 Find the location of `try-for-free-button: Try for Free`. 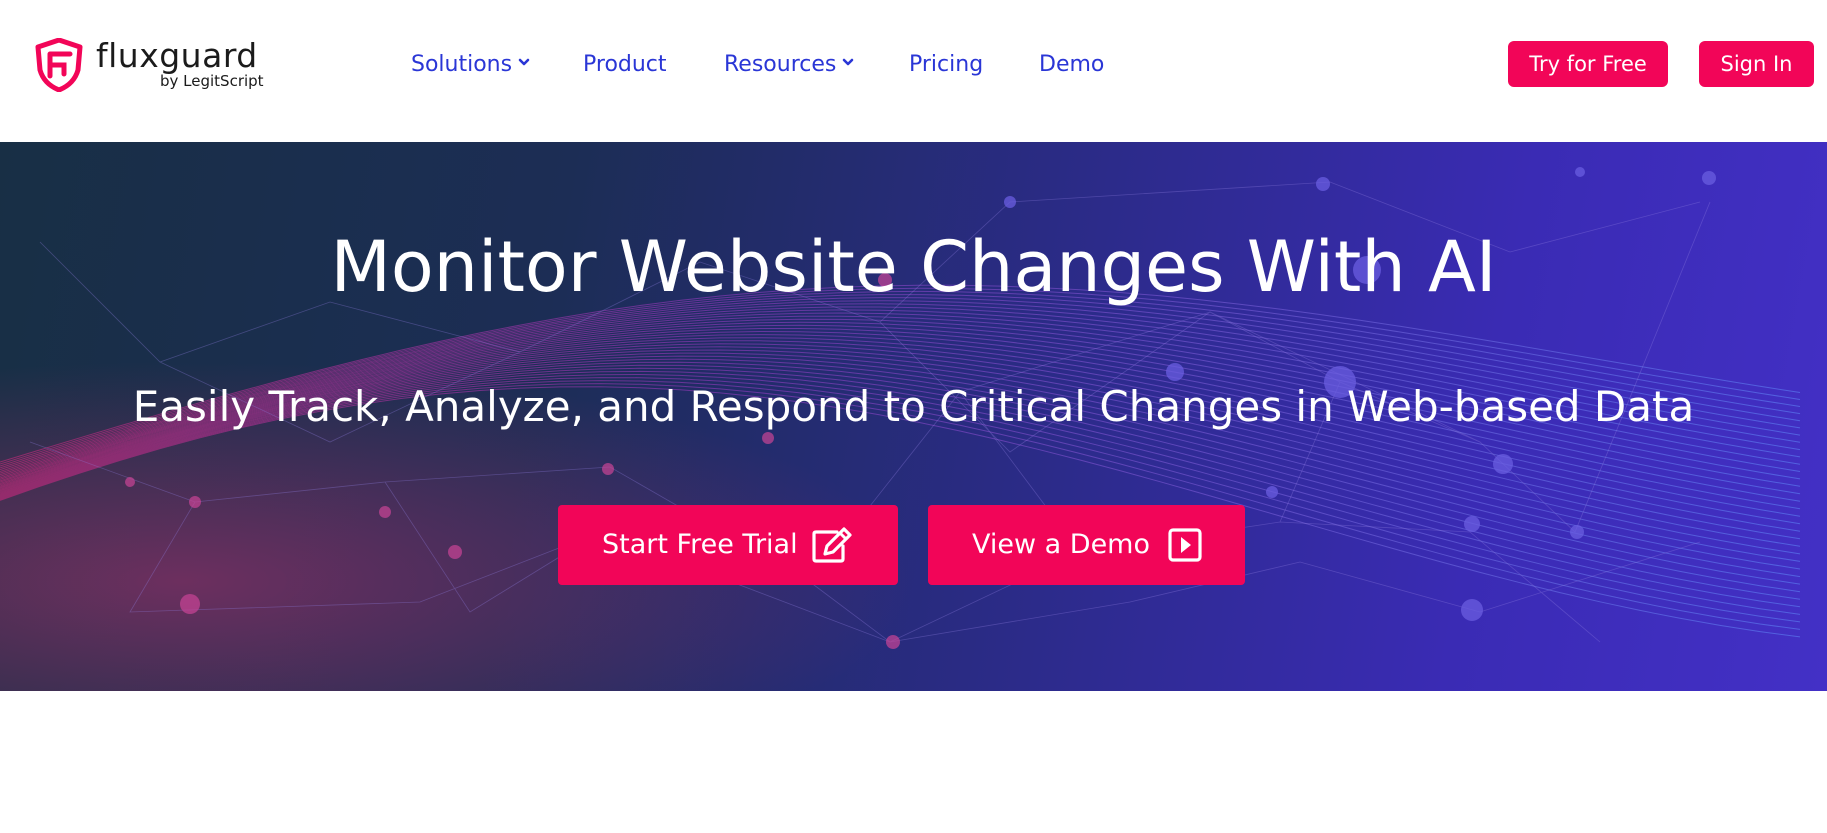

try-for-free-button: Try for Free is located at coordinates (1588, 64).